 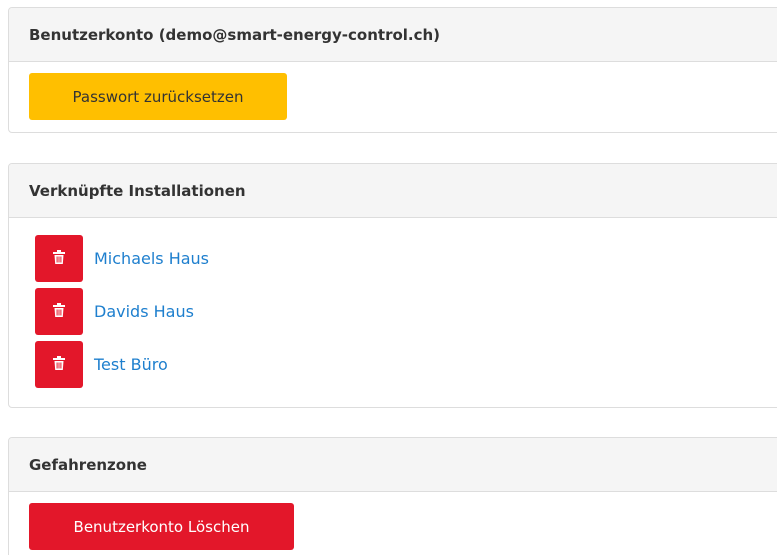 I want to click on installation-link: Davids Haus, so click(x=144, y=311).